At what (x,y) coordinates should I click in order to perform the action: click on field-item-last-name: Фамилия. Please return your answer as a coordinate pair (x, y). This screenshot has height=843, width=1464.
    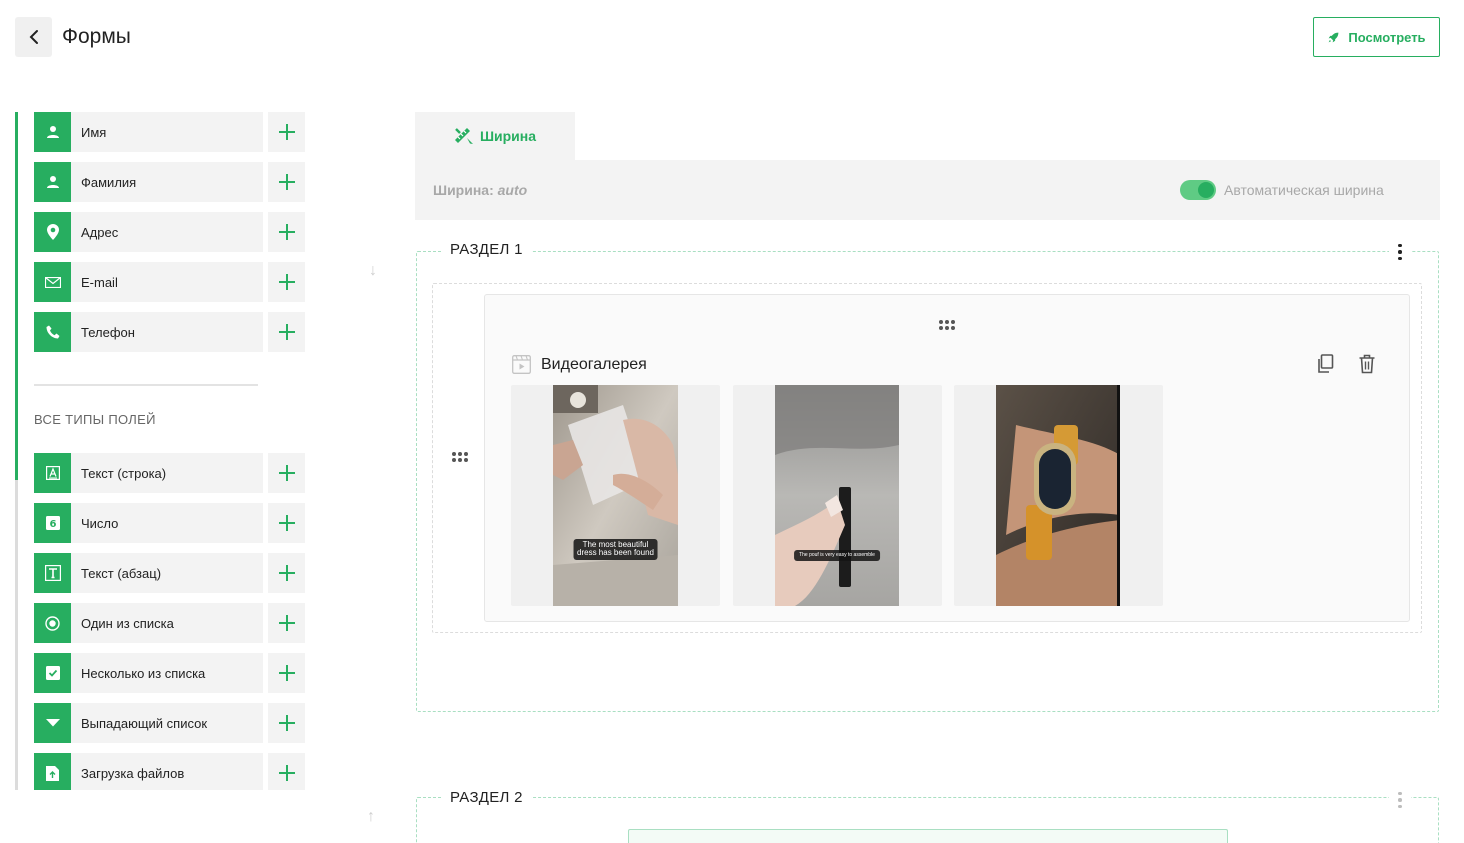
    Looking at the image, I should click on (169, 182).